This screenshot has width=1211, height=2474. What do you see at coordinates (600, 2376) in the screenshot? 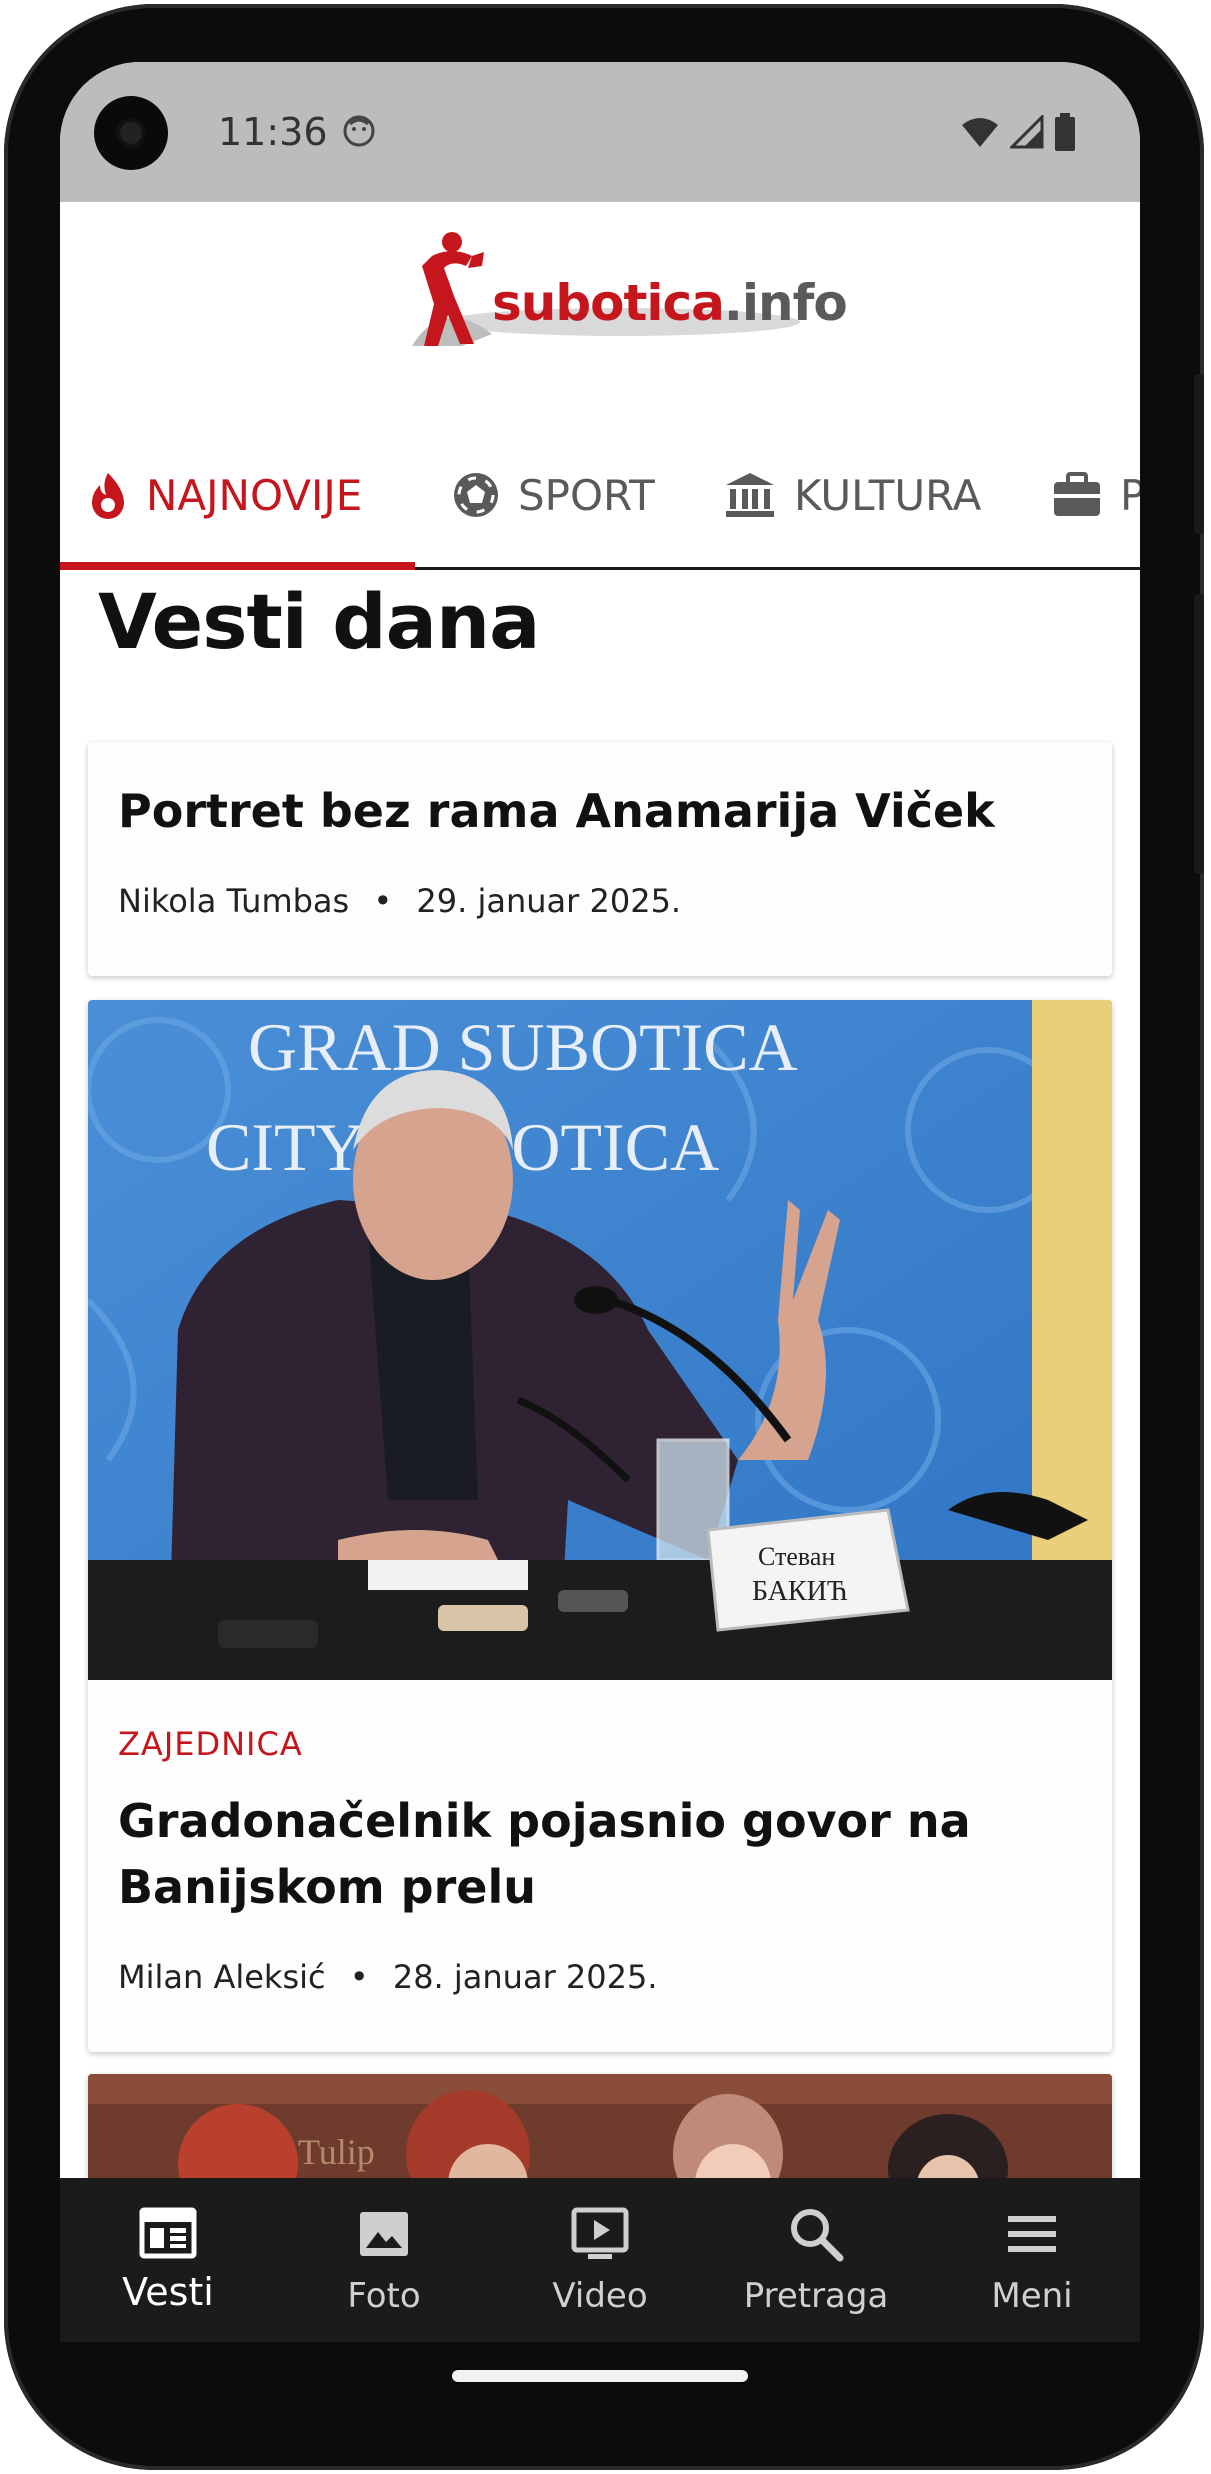
I see `home-gesture-handle` at bounding box center [600, 2376].